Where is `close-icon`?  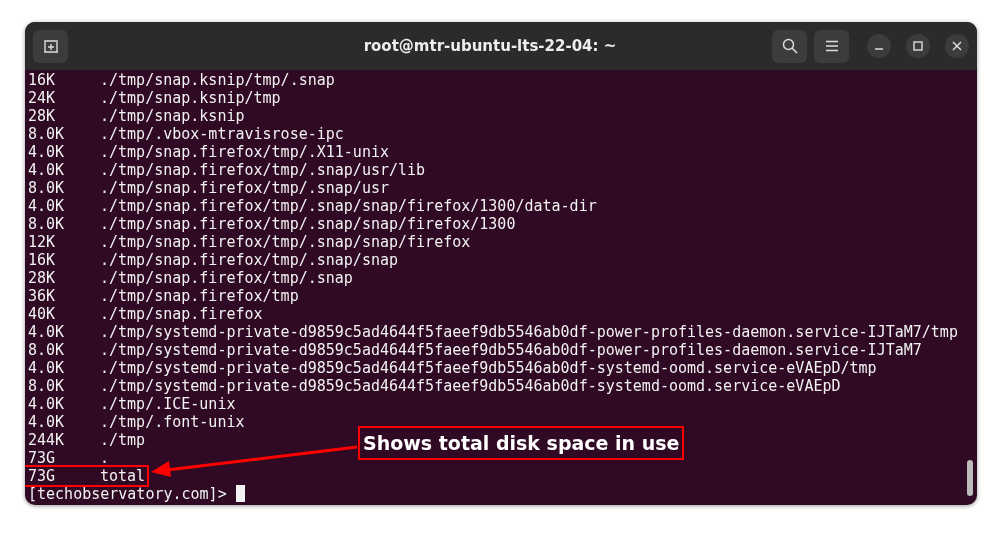
close-icon is located at coordinates (957, 46).